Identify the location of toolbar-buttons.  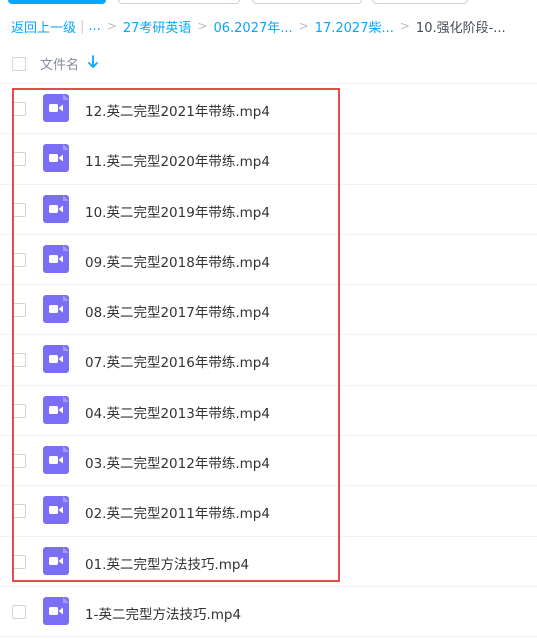
(268, 3).